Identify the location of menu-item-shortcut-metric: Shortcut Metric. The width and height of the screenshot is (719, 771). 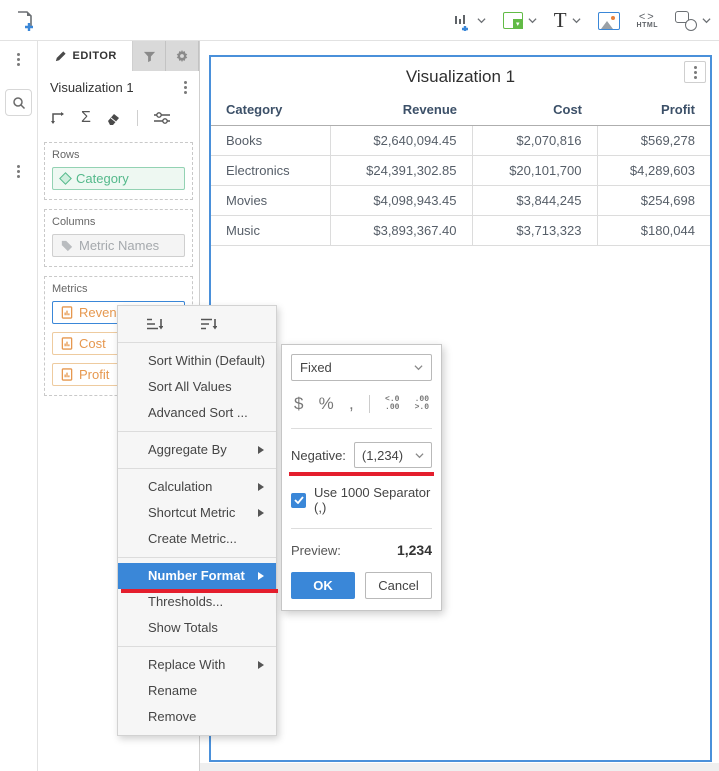
(197, 513).